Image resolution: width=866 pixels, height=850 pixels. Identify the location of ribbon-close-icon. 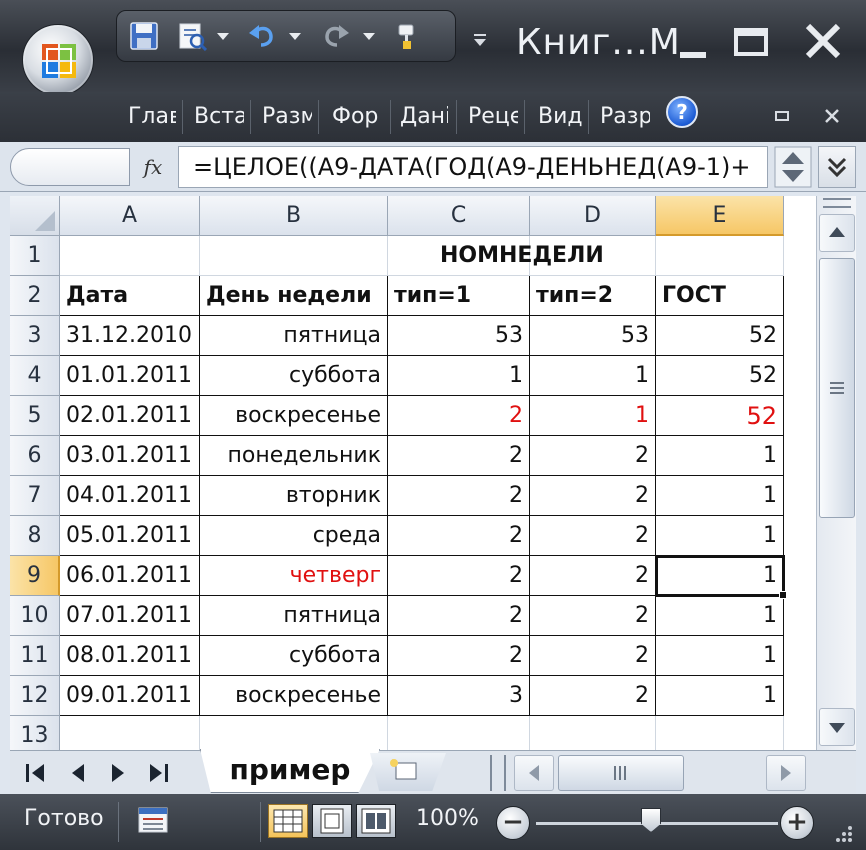
(832, 116).